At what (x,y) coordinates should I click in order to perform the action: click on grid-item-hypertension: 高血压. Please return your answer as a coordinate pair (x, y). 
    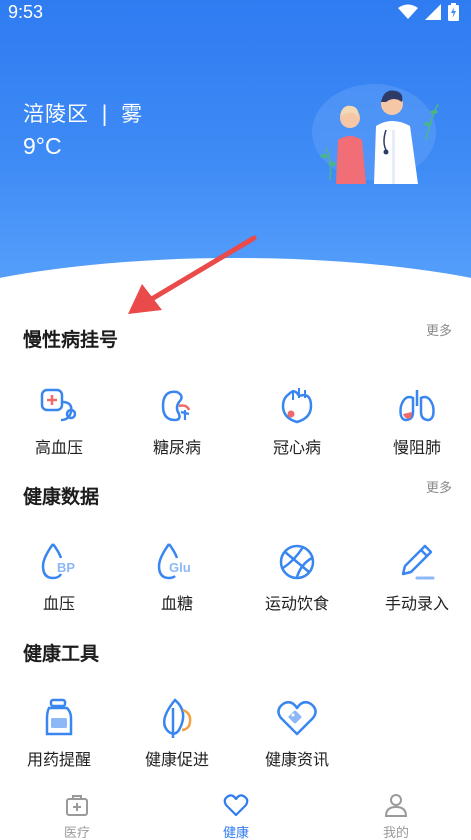
    Looking at the image, I should click on (59, 421).